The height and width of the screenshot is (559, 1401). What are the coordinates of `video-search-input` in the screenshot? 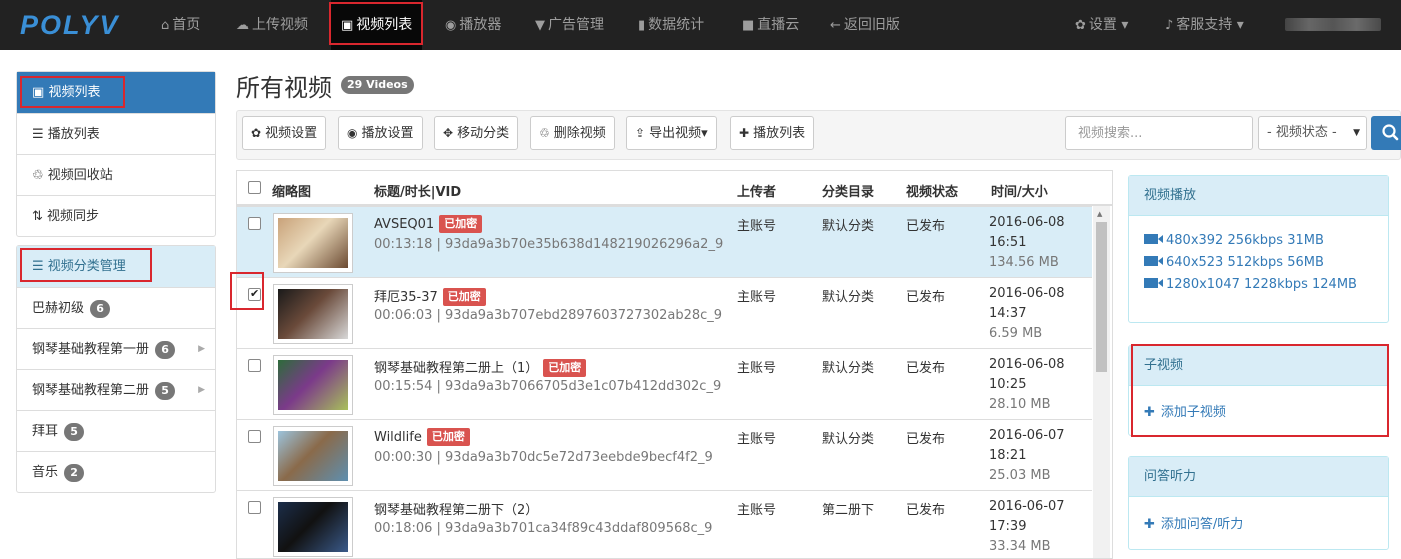 It's located at (1159, 133).